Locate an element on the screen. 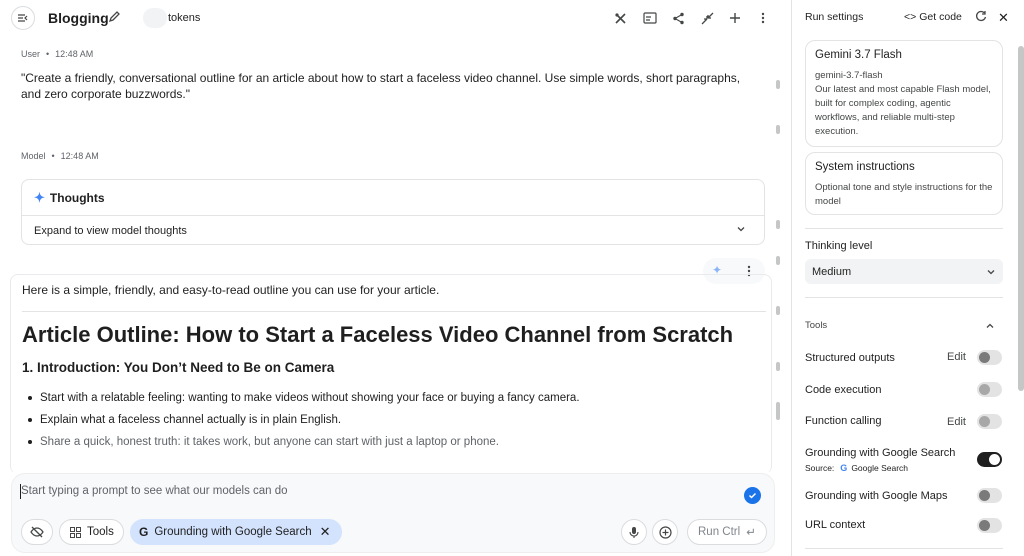 Image resolution: width=1024 pixels, height=556 pixels. source-value: Google Search is located at coordinates (880, 468).